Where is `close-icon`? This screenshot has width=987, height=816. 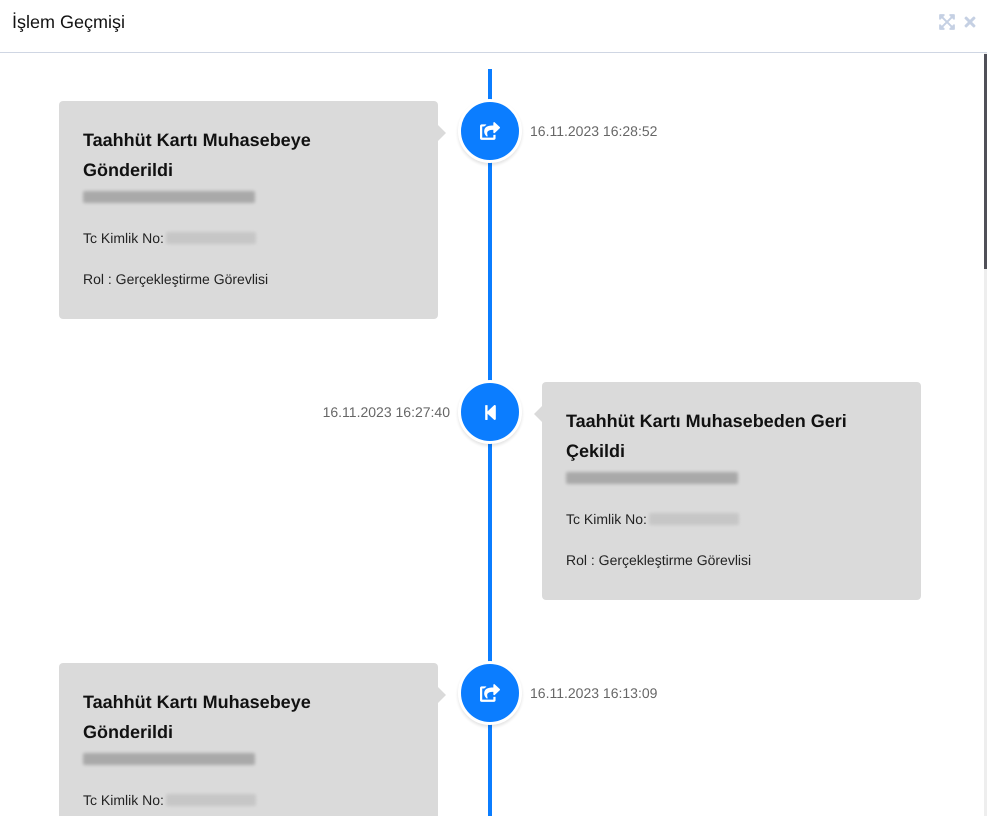 close-icon is located at coordinates (970, 22).